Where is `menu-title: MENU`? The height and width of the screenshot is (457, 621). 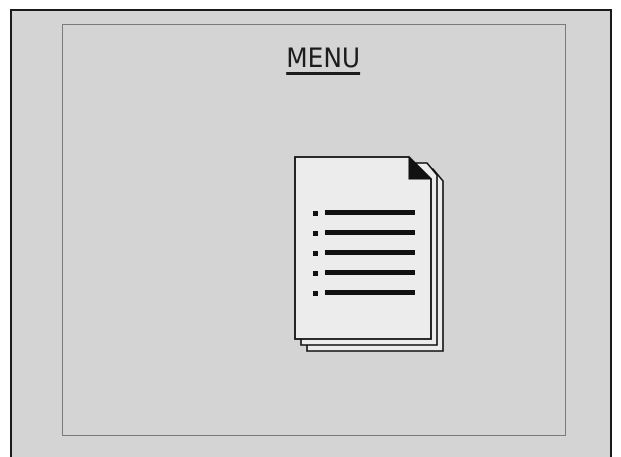
menu-title: MENU is located at coordinates (323, 58).